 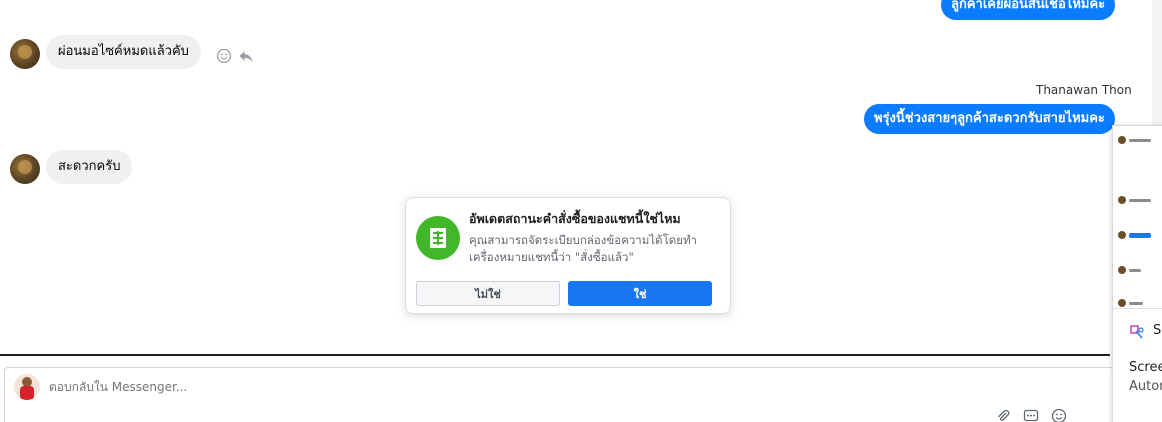 What do you see at coordinates (27, 387) in the screenshot?
I see `page-avatar` at bounding box center [27, 387].